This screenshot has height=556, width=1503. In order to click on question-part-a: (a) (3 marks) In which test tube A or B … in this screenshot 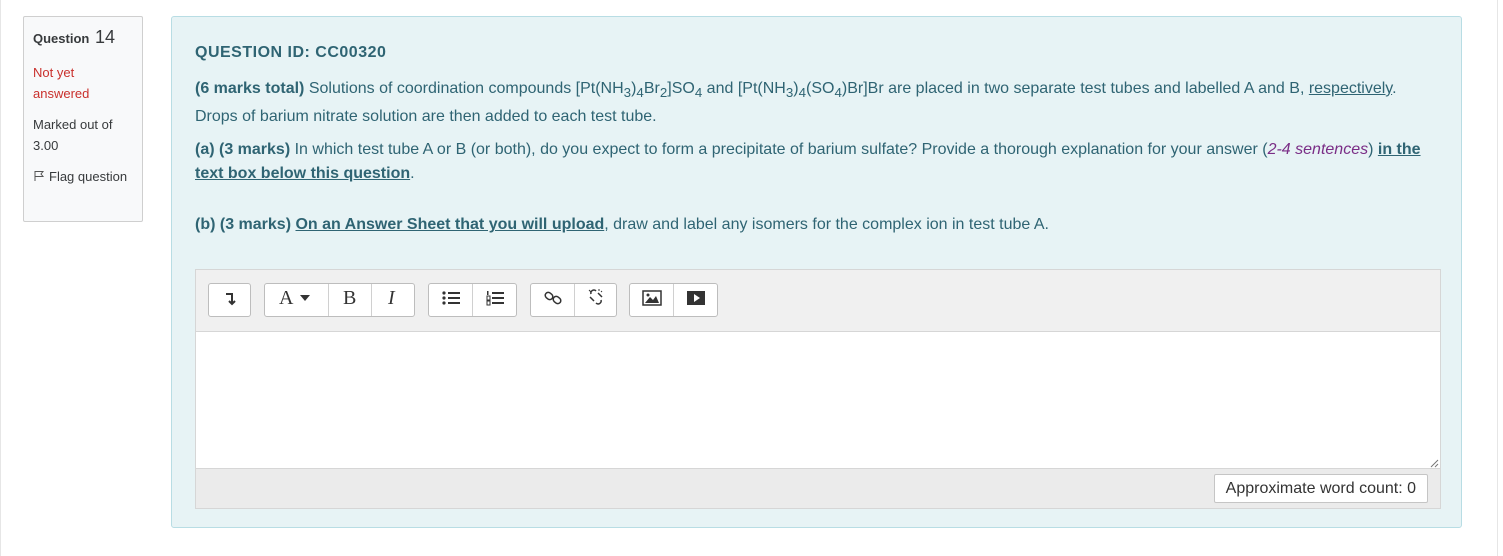, I will do `click(815, 162)`.